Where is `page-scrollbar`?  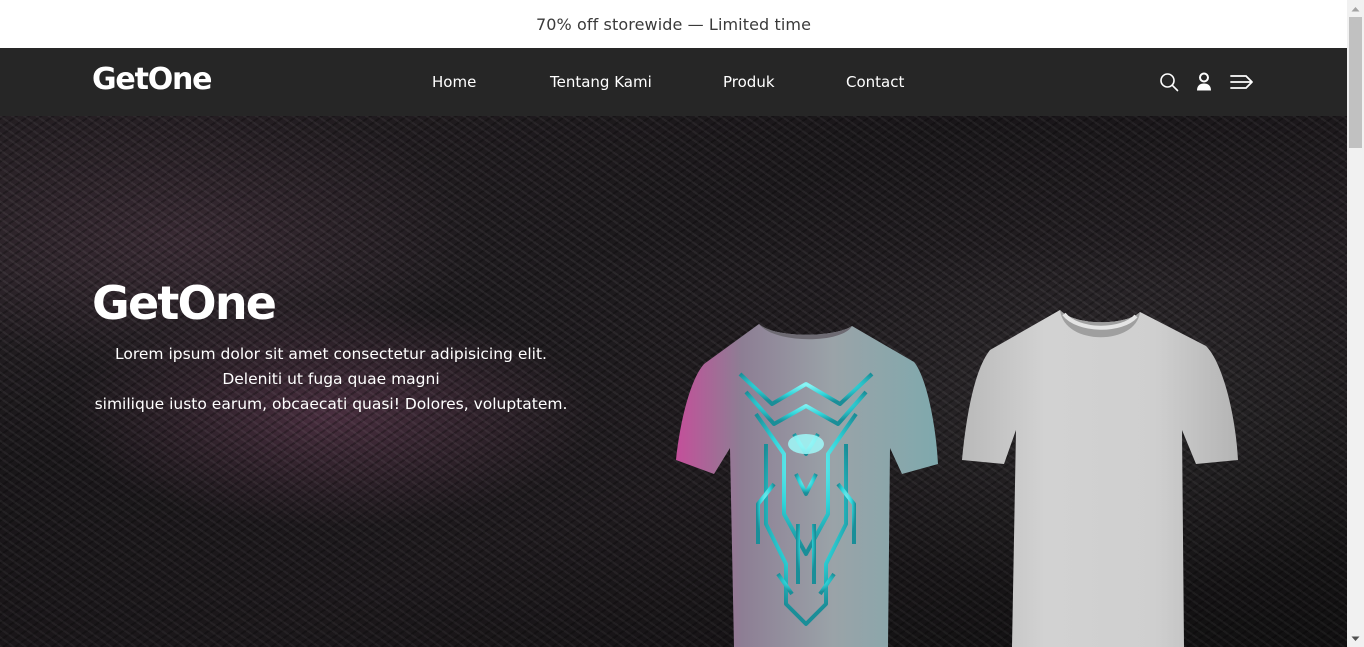
page-scrollbar is located at coordinates (1355, 323).